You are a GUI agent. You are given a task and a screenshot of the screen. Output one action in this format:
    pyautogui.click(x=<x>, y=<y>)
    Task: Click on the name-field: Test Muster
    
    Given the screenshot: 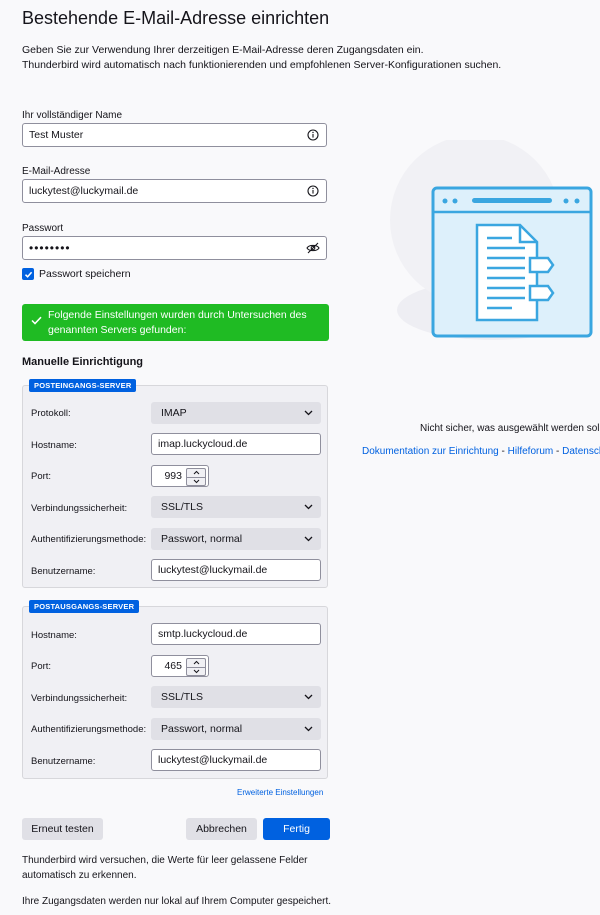 What is the action you would take?
    pyautogui.click(x=174, y=135)
    